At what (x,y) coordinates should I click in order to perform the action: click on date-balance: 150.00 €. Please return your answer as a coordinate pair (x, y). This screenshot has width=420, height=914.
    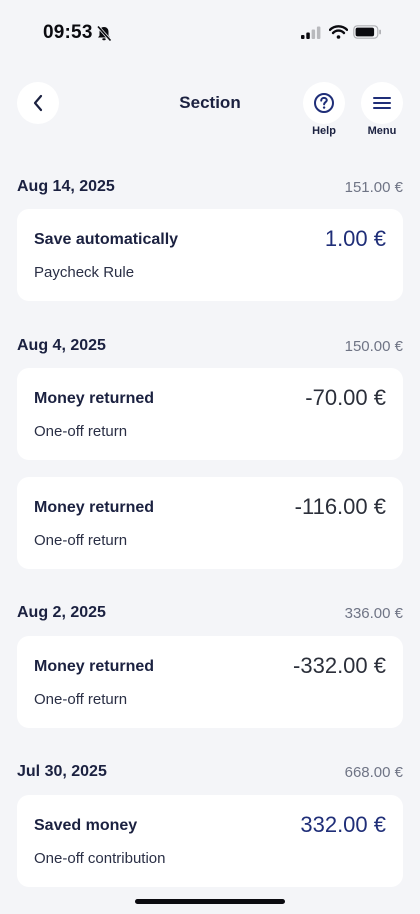
    Looking at the image, I should click on (373, 346).